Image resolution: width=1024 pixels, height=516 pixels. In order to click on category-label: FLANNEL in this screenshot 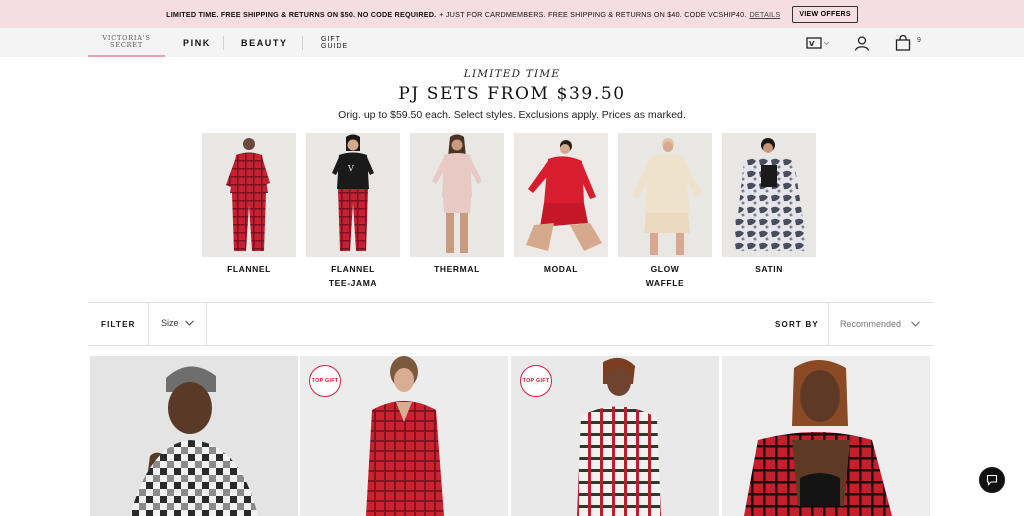, I will do `click(249, 269)`.